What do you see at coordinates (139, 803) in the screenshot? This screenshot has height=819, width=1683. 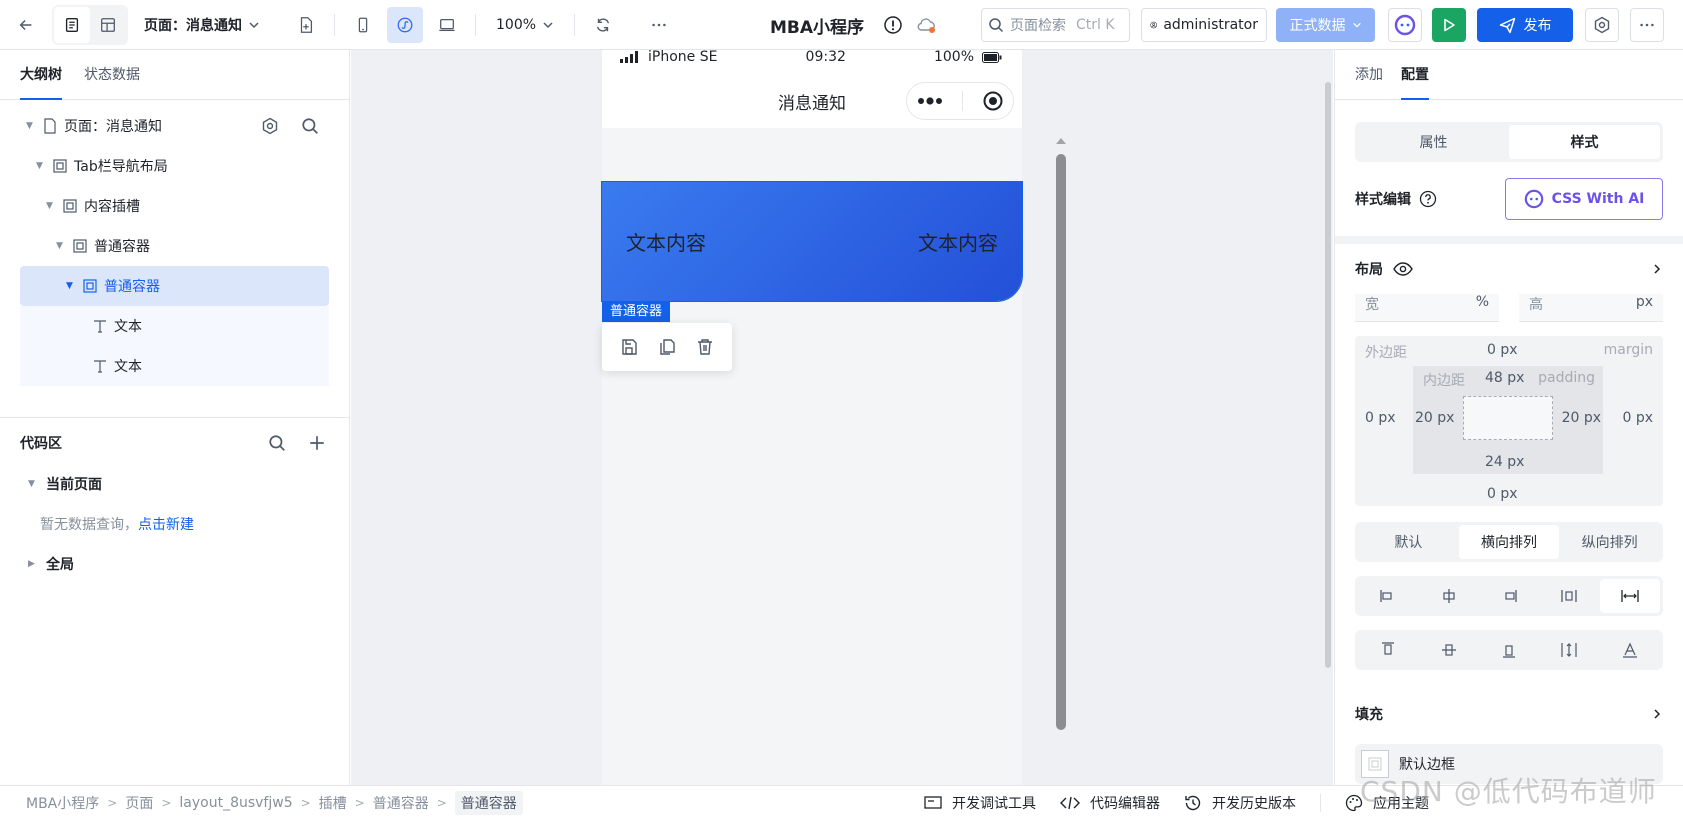 I see `breadcrumb-item: 页面` at bounding box center [139, 803].